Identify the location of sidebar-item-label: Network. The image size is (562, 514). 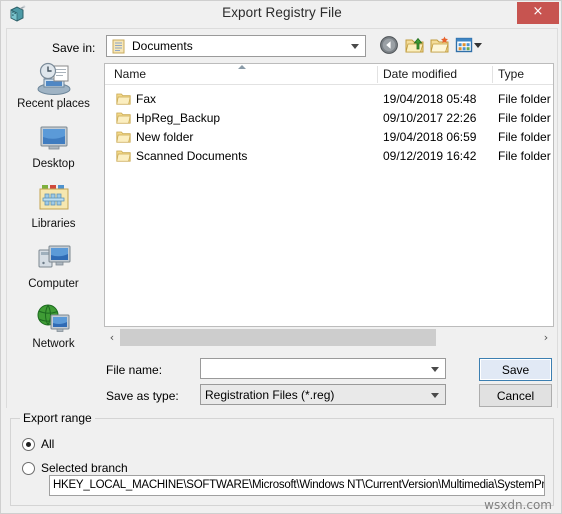
(53, 344).